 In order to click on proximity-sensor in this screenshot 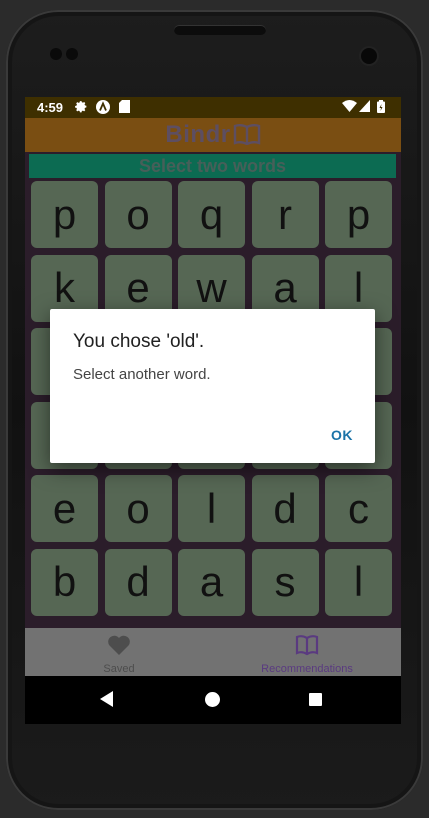, I will do `click(56, 54)`.